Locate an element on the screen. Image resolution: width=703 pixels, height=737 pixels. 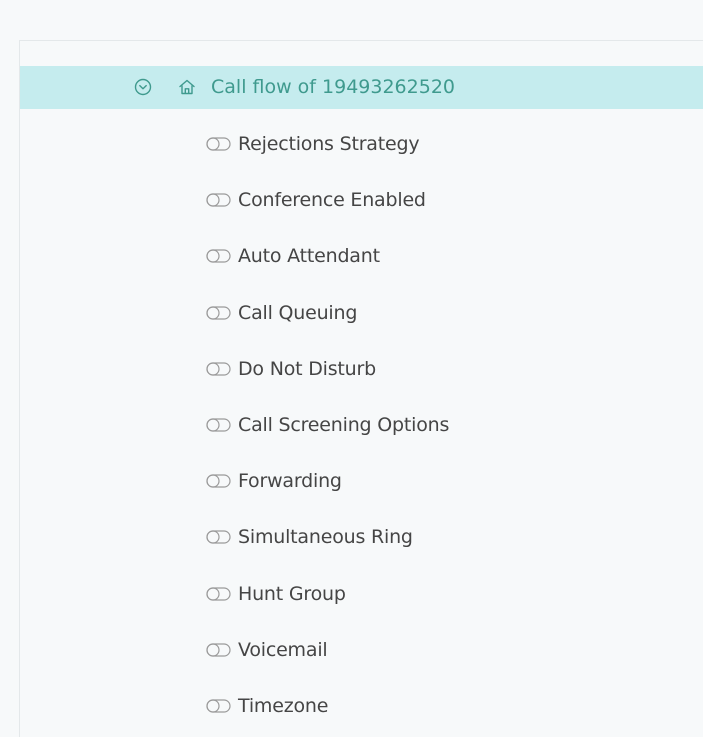
tree-child-label: Rejections Strategy is located at coordinates (329, 144).